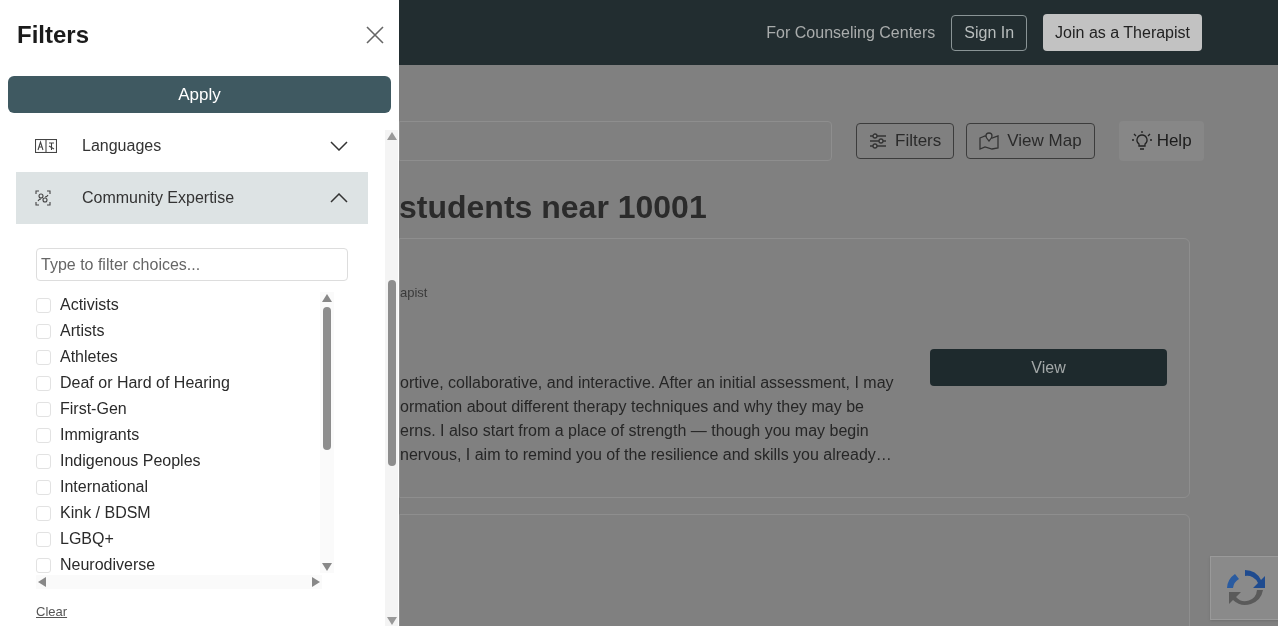  I want to click on nav-link: For Counseling Centers, so click(851, 32).